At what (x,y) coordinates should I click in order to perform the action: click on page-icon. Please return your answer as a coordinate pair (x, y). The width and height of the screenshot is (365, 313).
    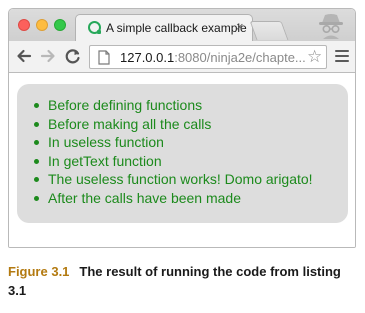
    Looking at the image, I should click on (104, 57).